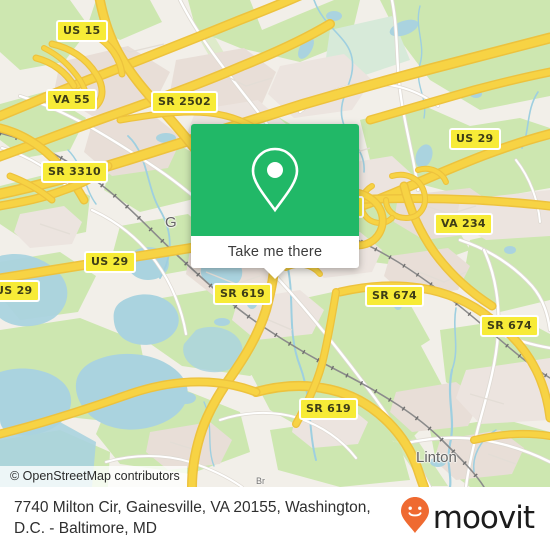  I want to click on road-shield: SR 3310, so click(74, 172).